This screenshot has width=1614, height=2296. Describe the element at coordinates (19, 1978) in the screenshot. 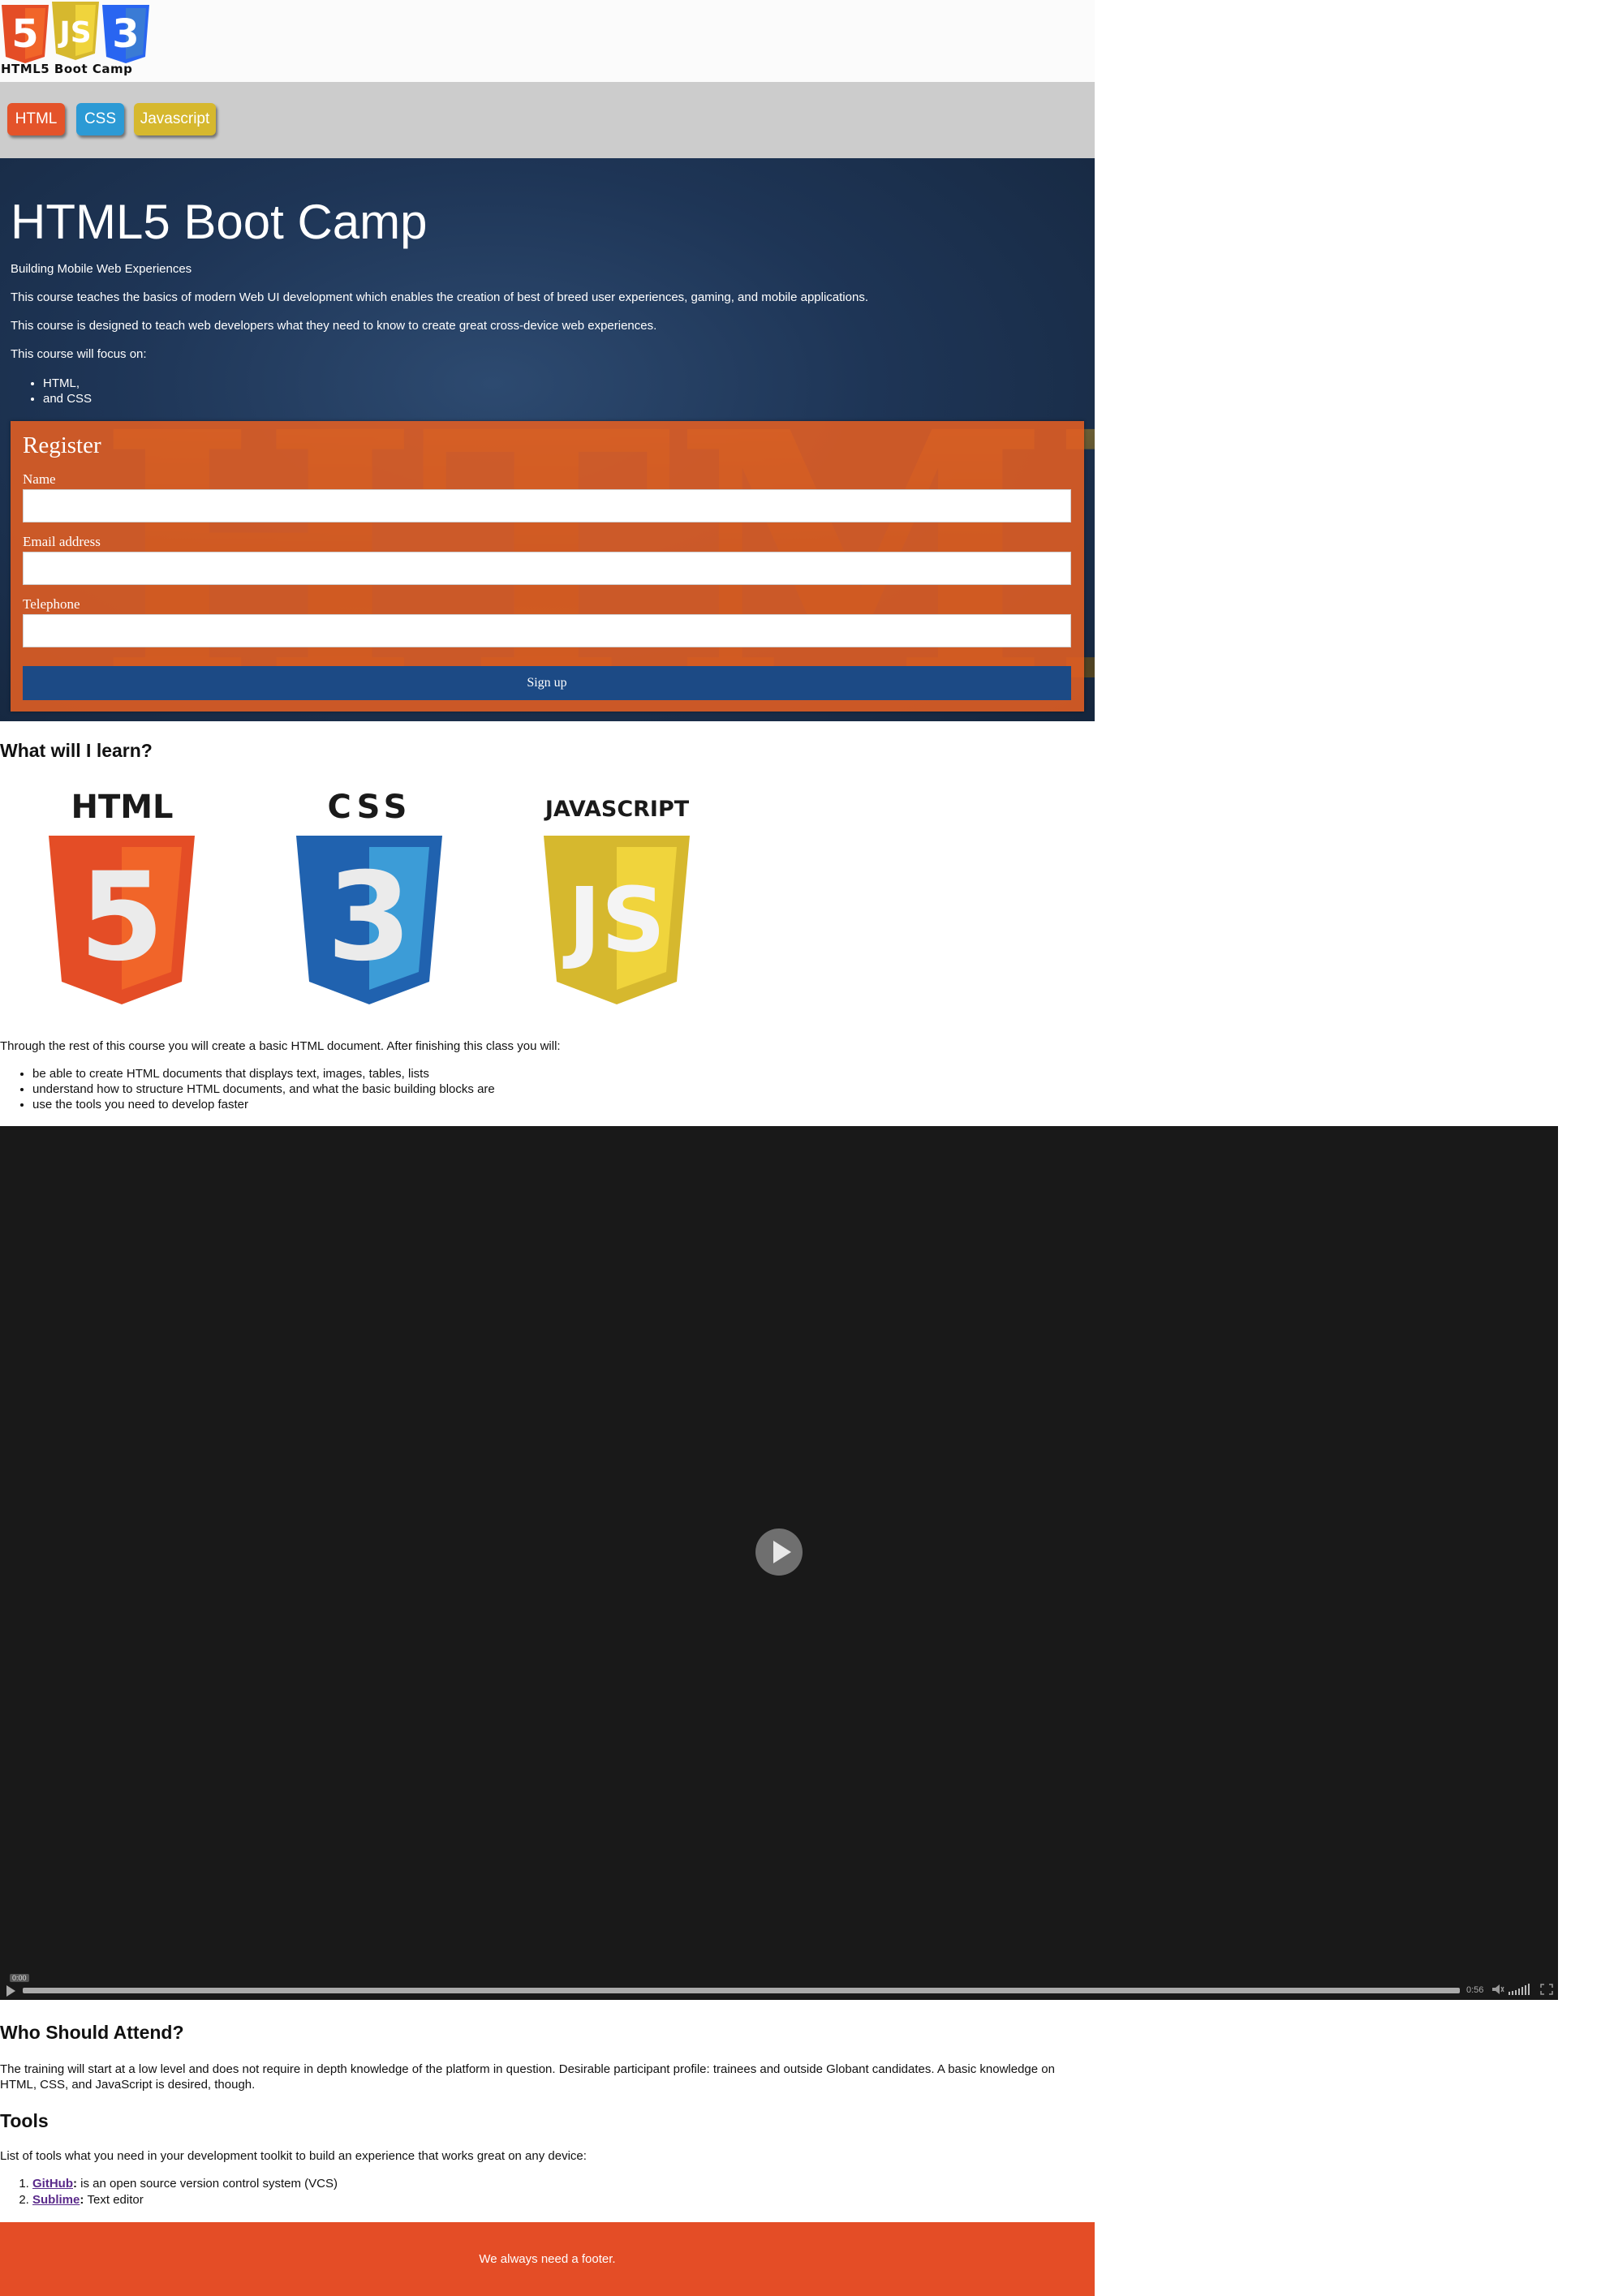

I see `current-time: 0:00` at that location.